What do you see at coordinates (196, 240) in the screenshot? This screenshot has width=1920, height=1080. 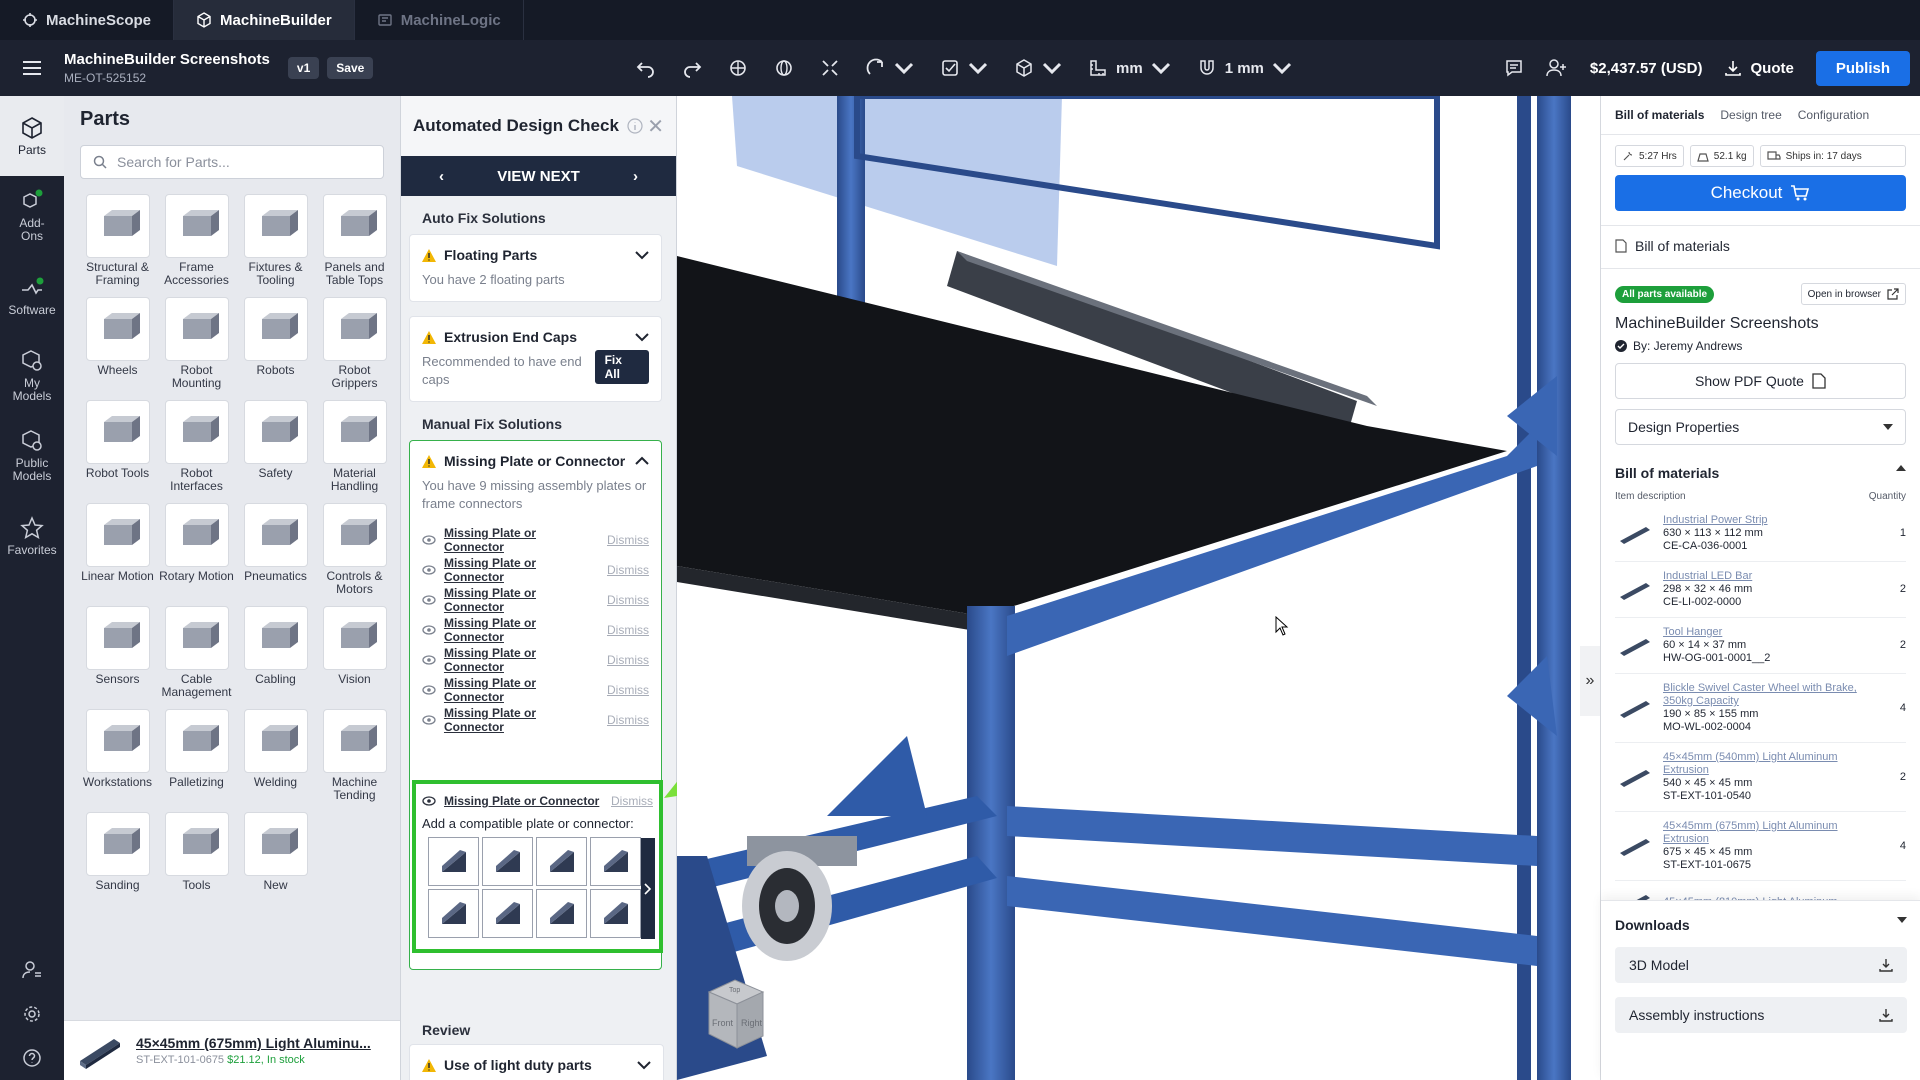 I see `part-category-frame-accessories: Frame Accessories` at bounding box center [196, 240].